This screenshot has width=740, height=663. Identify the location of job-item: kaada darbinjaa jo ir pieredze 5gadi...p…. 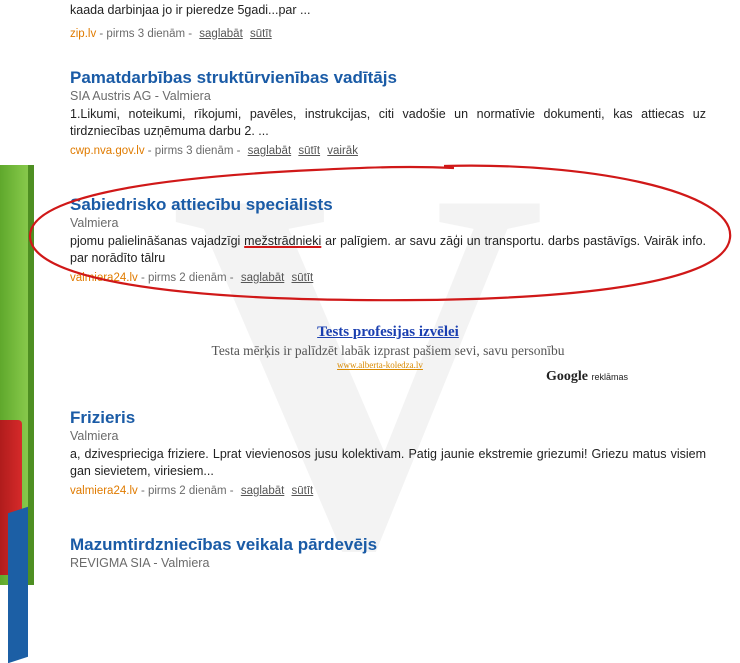
(388, 22).